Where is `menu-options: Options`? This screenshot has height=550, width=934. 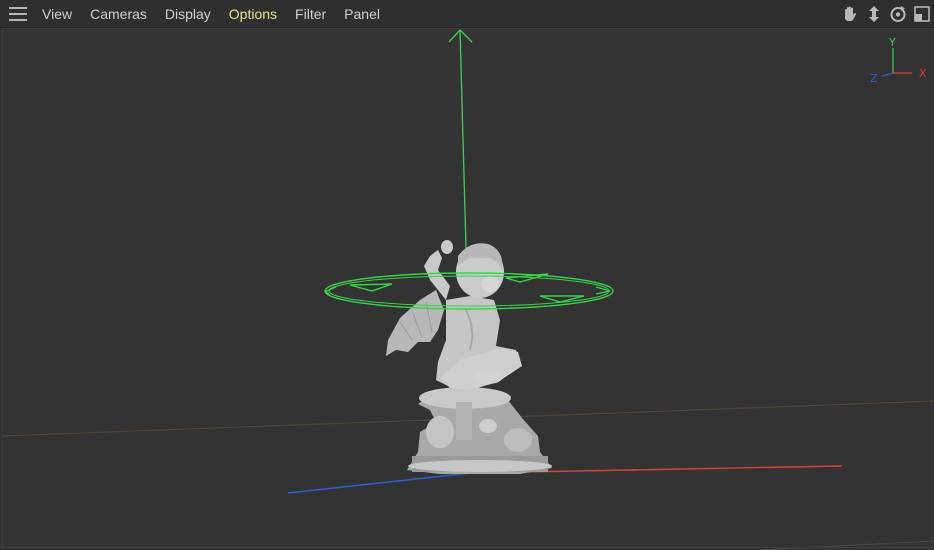 menu-options: Options is located at coordinates (253, 14).